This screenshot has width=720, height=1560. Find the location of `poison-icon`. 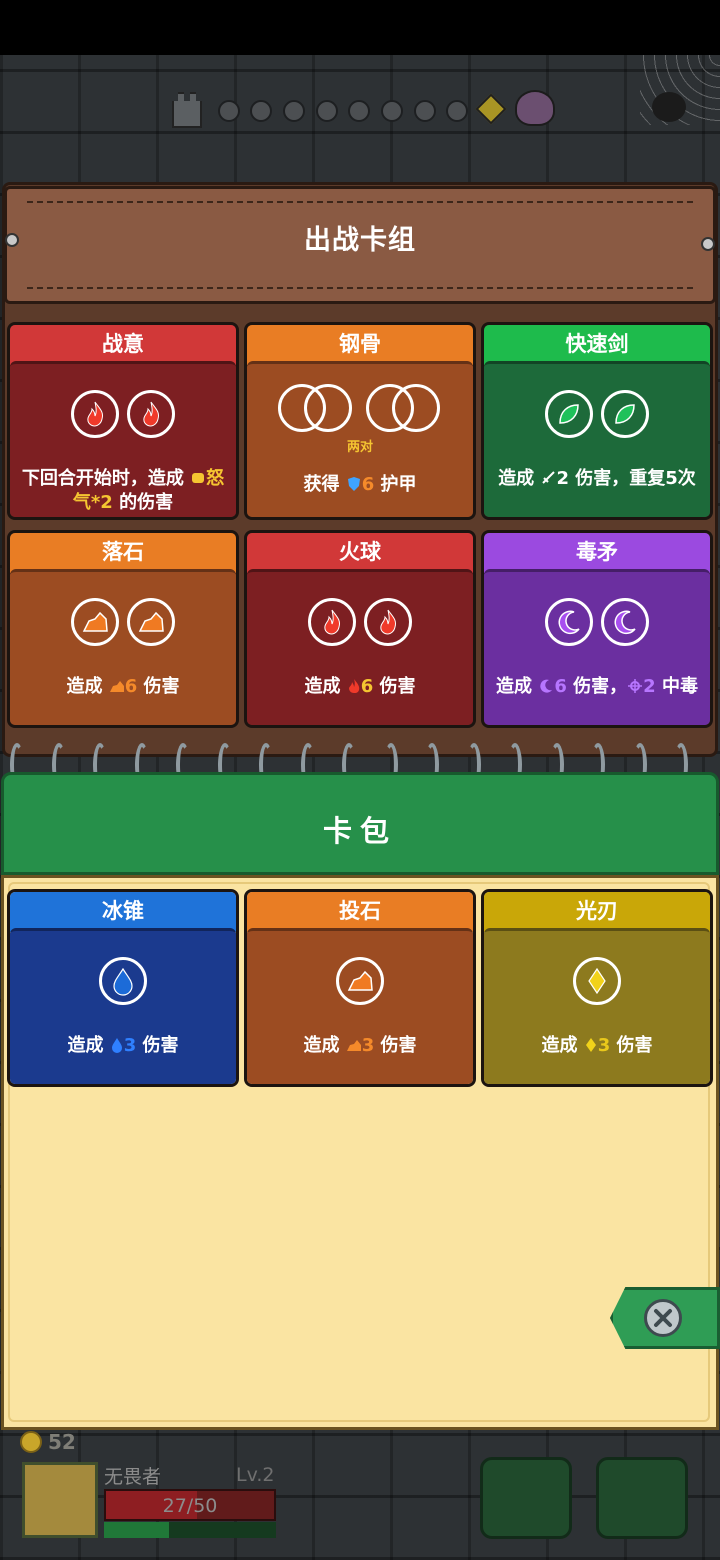

poison-icon is located at coordinates (635, 689).